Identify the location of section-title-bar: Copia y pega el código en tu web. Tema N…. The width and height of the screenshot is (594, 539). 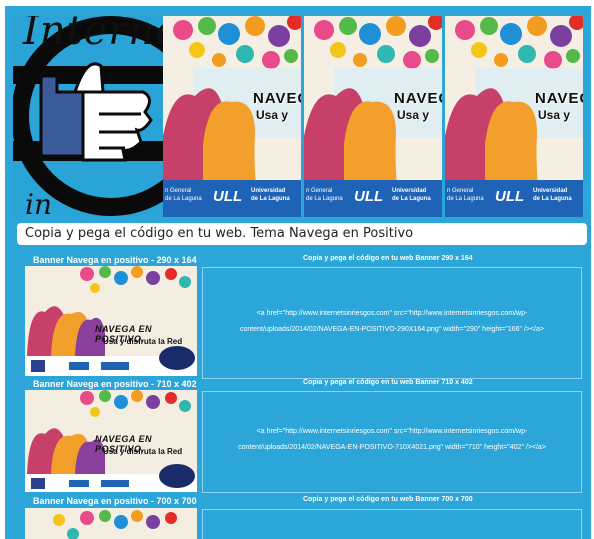
(302, 234).